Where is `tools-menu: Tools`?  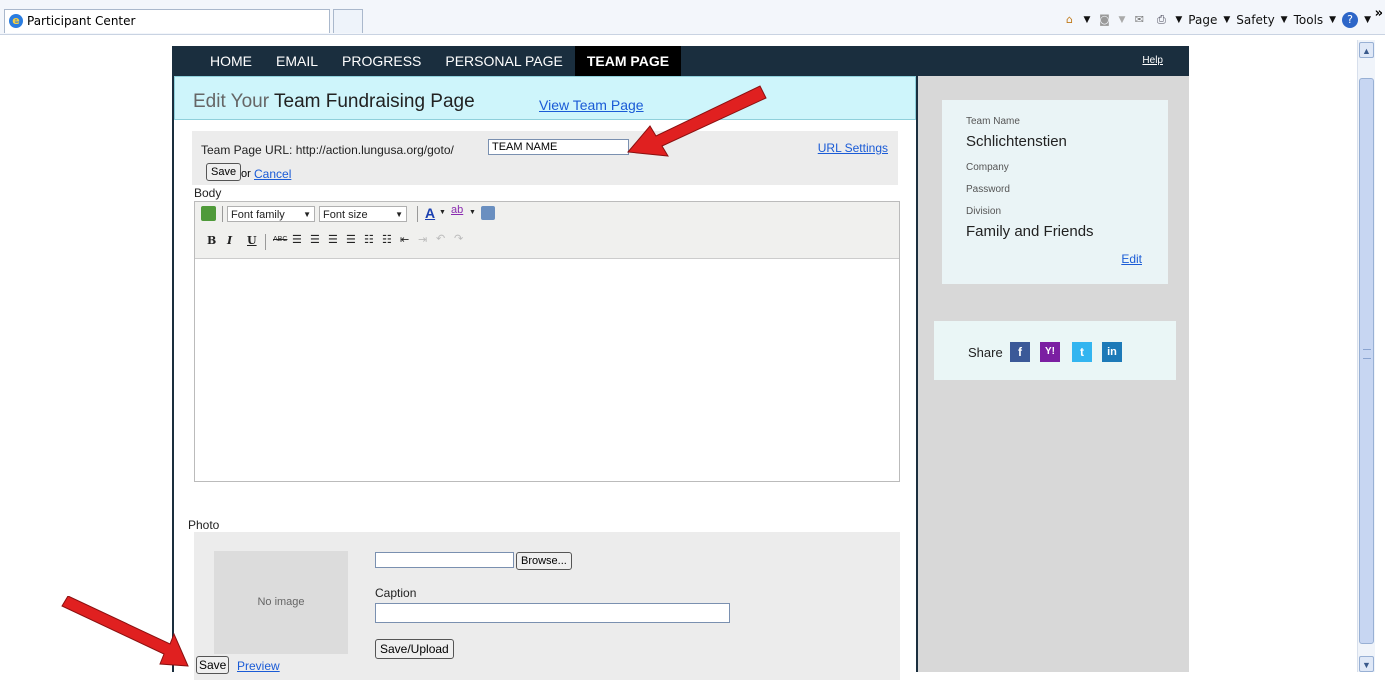 tools-menu: Tools is located at coordinates (1309, 20).